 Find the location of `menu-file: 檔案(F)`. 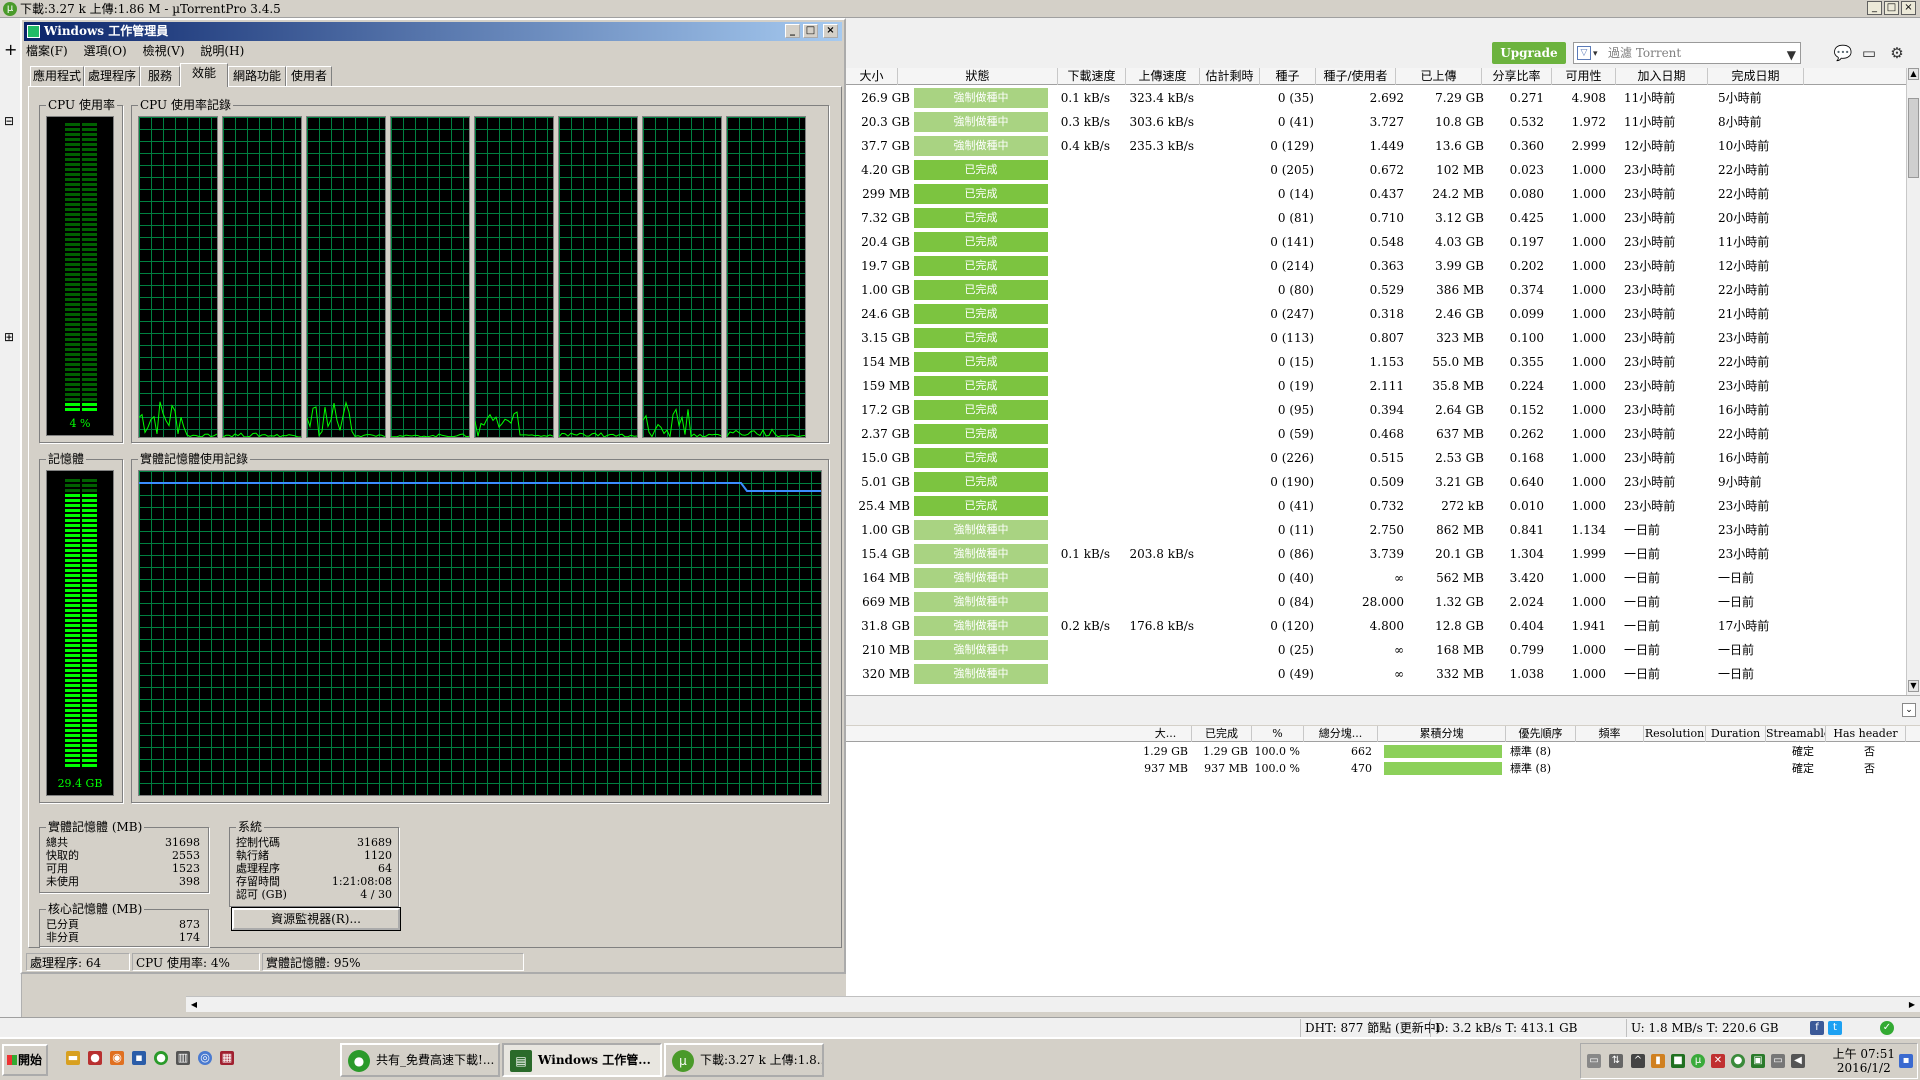

menu-file: 檔案(F) is located at coordinates (47, 51).